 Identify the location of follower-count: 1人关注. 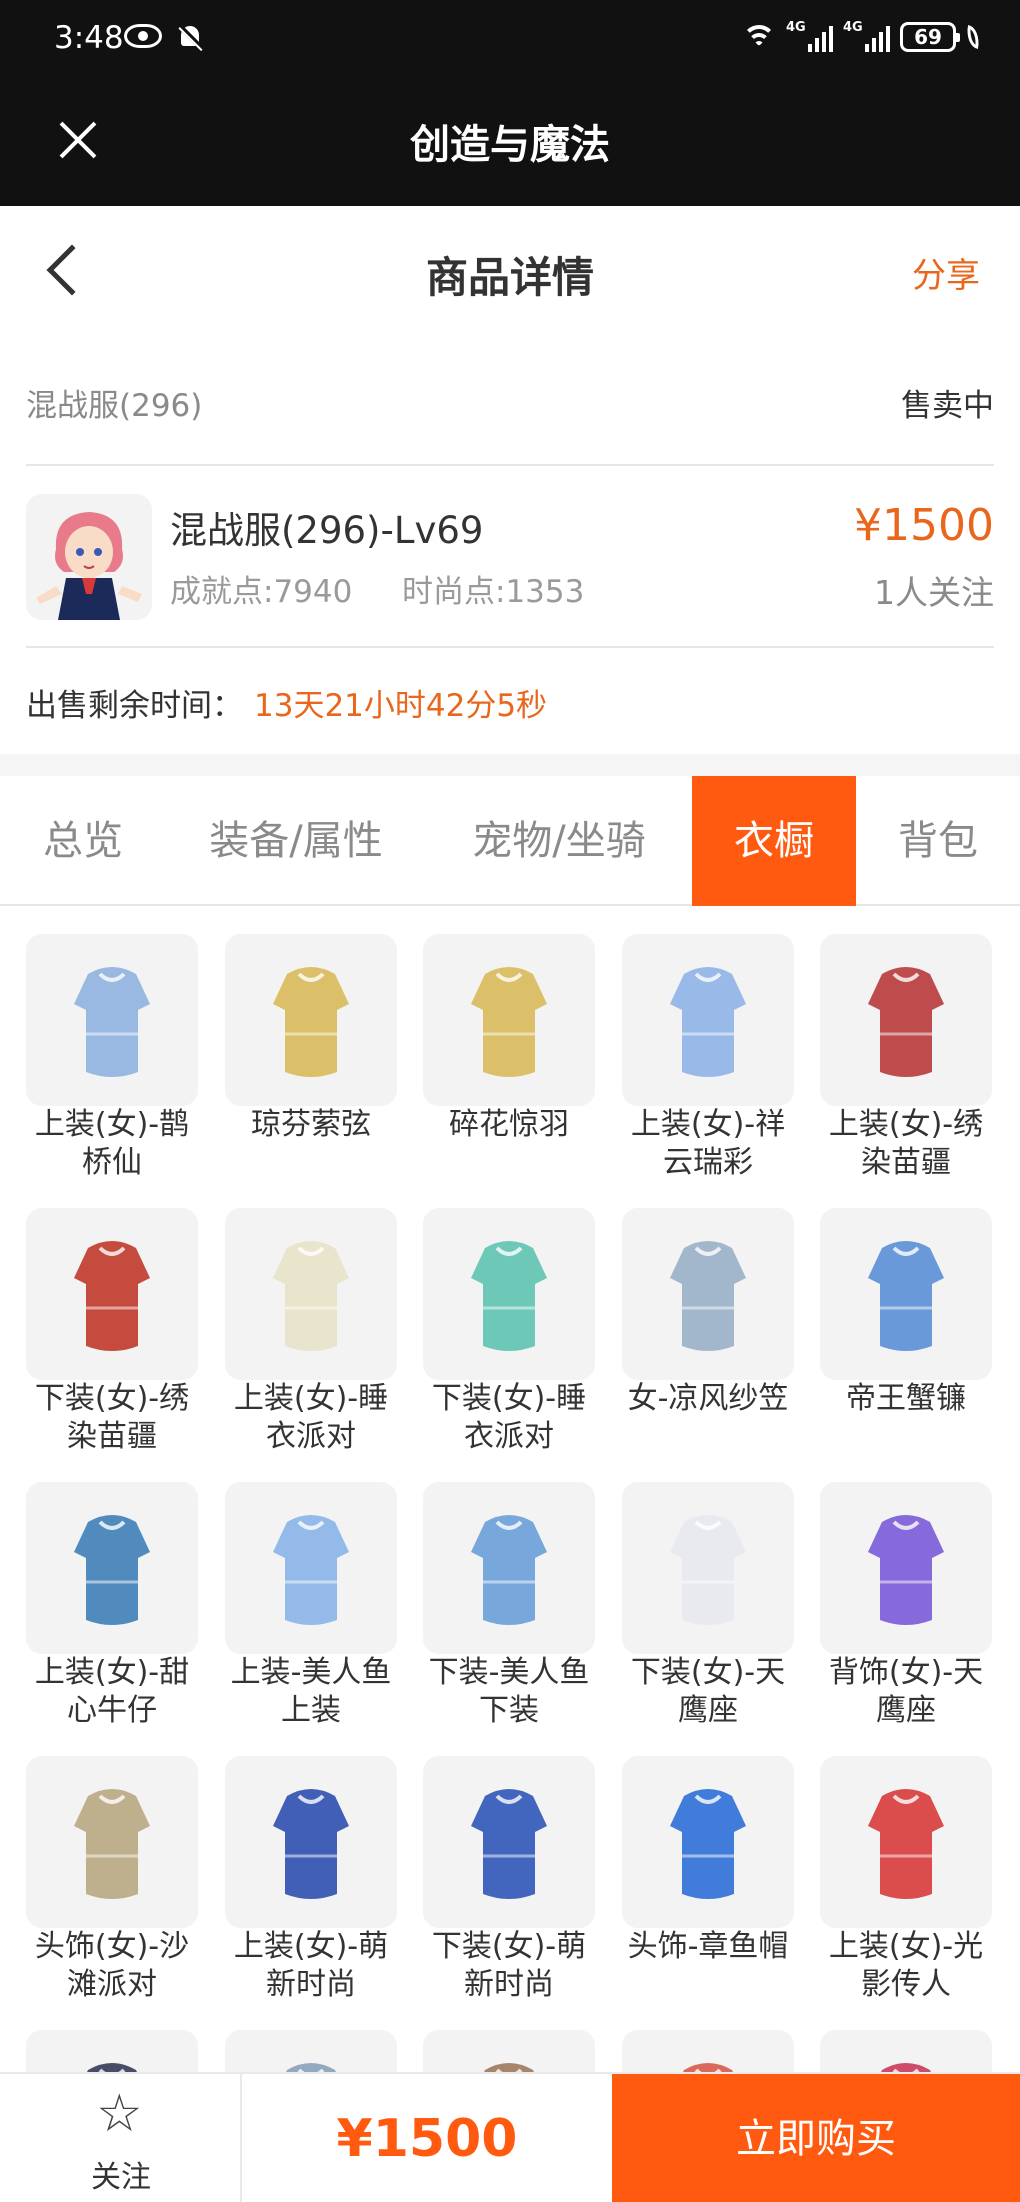
(934, 592).